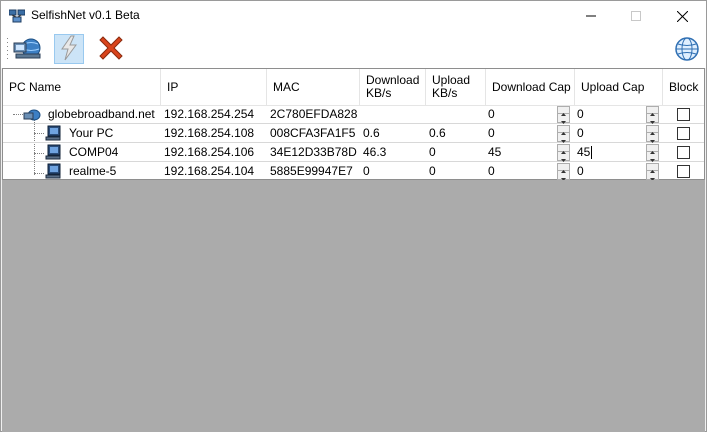 This screenshot has width=707, height=432. I want to click on mac-address: 5885E99947E7, so click(311, 171).